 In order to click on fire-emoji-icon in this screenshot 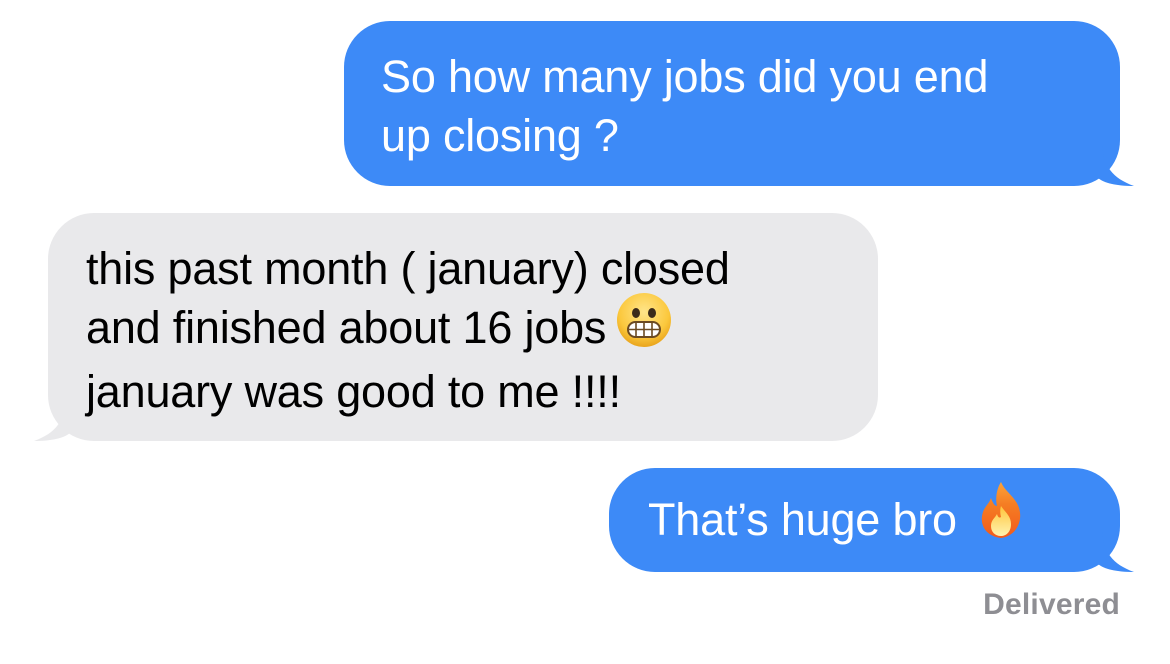, I will do `click(1001, 517)`.